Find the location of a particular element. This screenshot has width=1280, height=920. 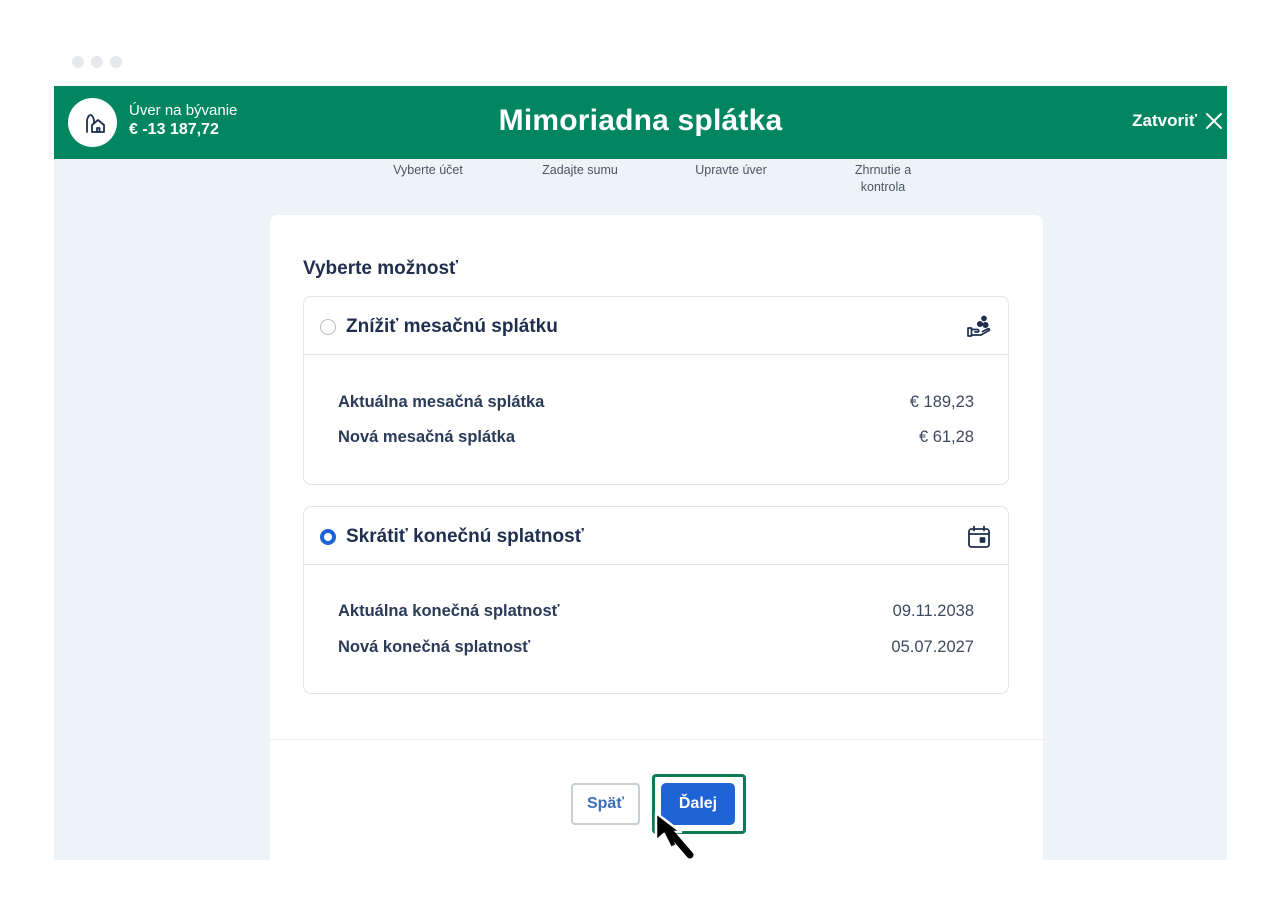

mouse-pointer-icon is located at coordinates (674, 835).